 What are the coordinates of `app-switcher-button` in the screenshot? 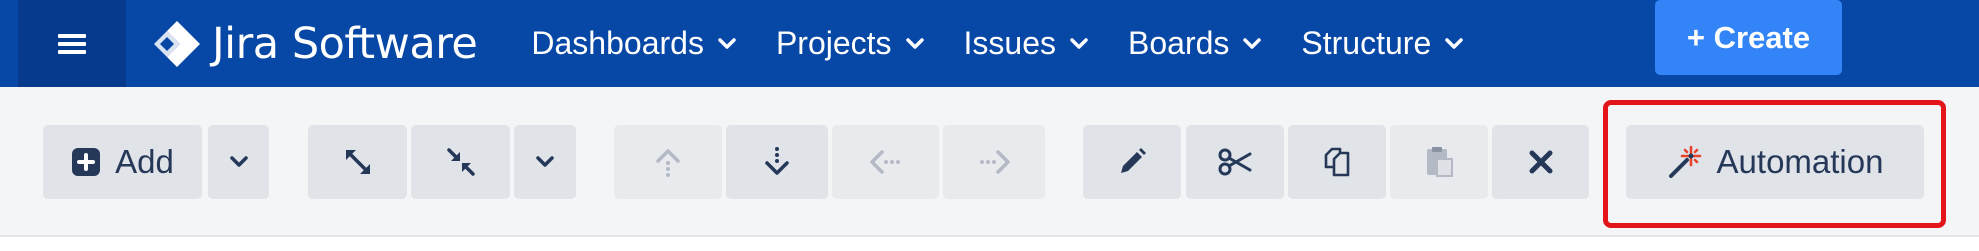 It's located at (72, 43).